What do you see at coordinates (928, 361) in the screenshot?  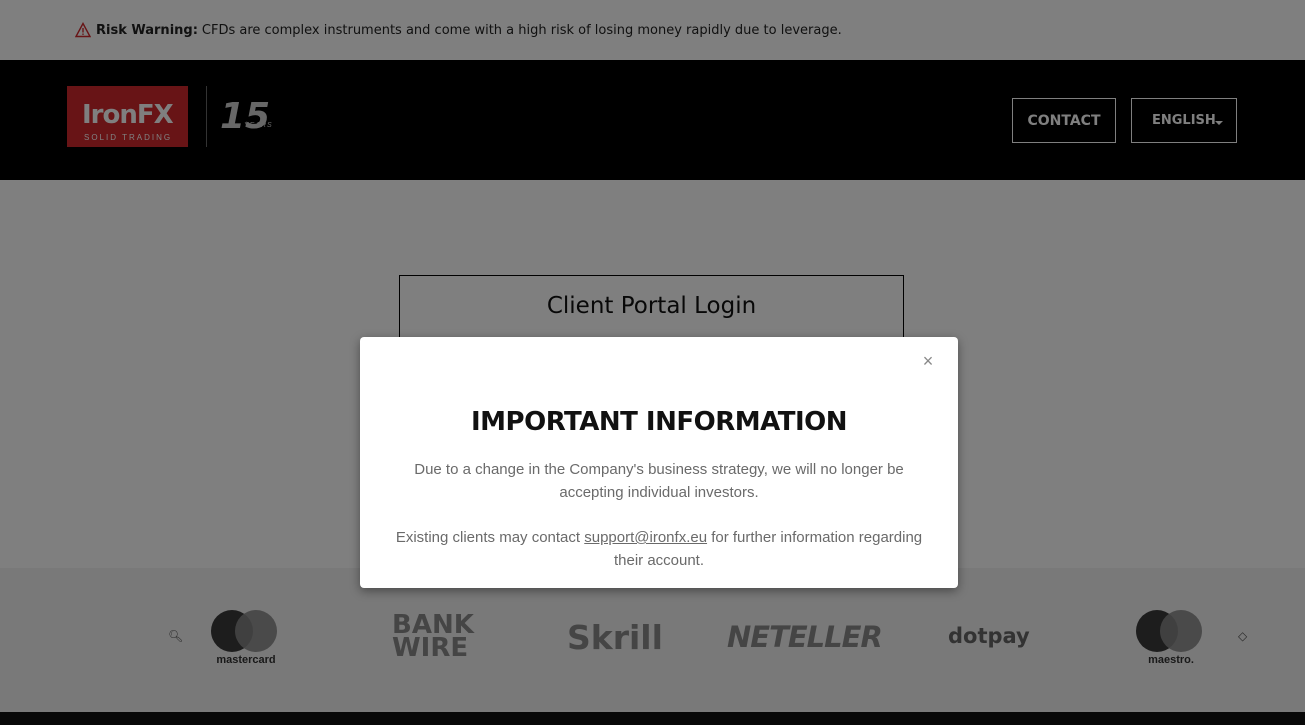 I see `close-icon: ×` at bounding box center [928, 361].